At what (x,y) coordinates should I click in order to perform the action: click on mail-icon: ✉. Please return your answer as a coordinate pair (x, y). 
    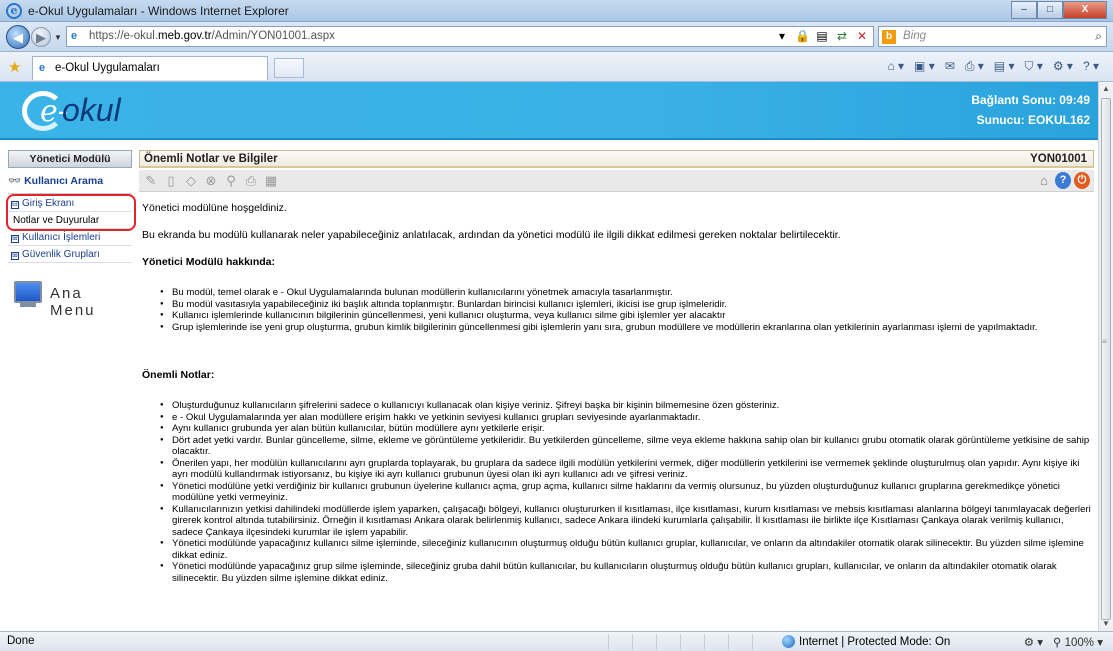
    Looking at the image, I should click on (950, 66).